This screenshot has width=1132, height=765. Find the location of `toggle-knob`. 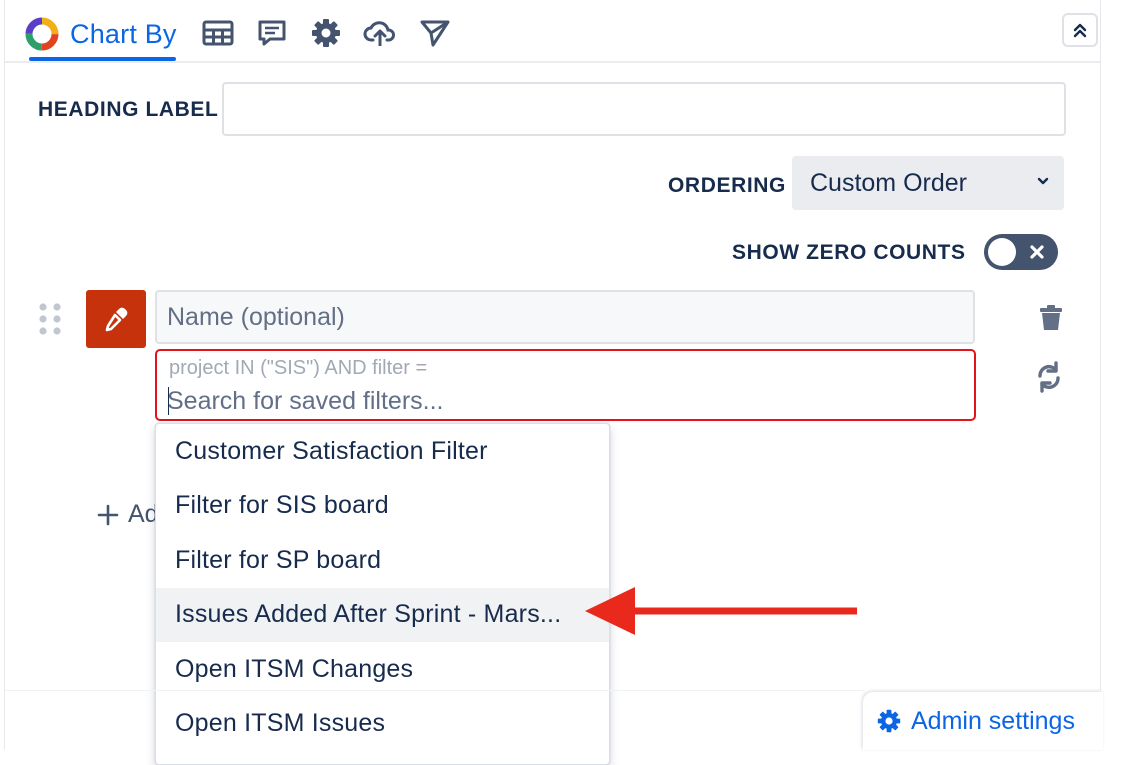

toggle-knob is located at coordinates (1002, 252).